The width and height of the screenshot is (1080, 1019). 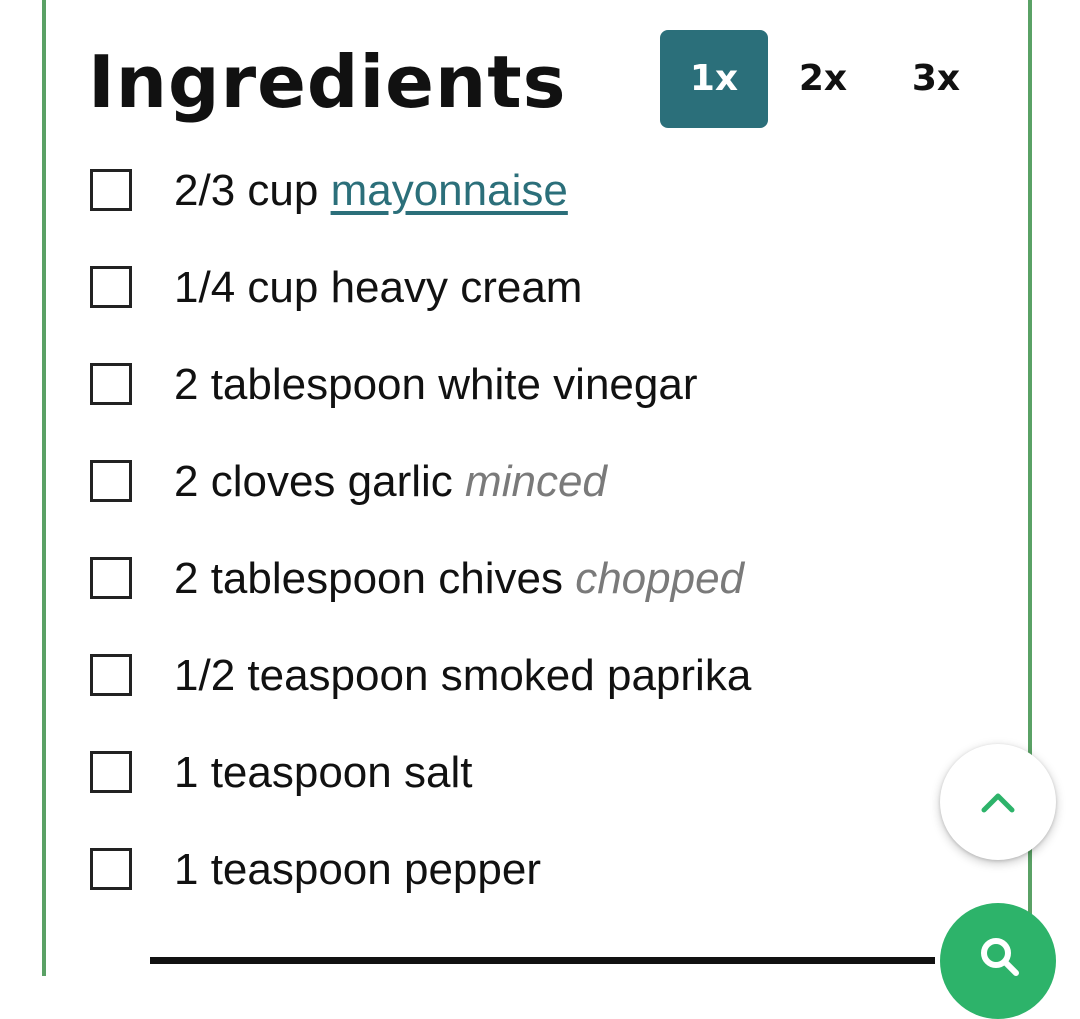 What do you see at coordinates (246, 190) in the screenshot?
I see `ingredient-amount: 2/3 cup` at bounding box center [246, 190].